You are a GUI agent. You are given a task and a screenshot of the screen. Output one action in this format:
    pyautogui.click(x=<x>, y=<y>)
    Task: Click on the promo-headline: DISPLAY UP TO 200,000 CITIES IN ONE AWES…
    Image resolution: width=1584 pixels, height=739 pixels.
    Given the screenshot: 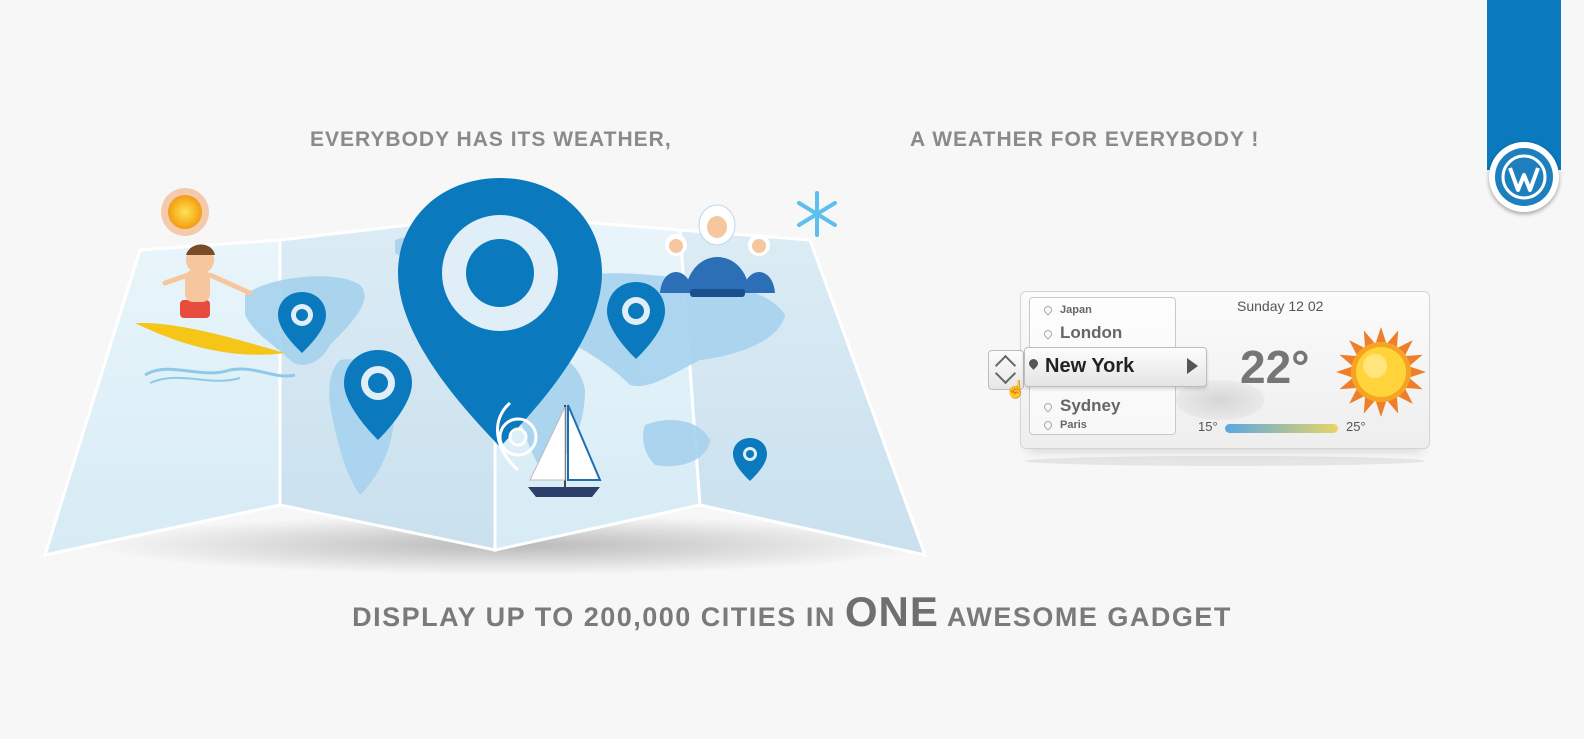 What is the action you would take?
    pyautogui.click(x=792, y=612)
    